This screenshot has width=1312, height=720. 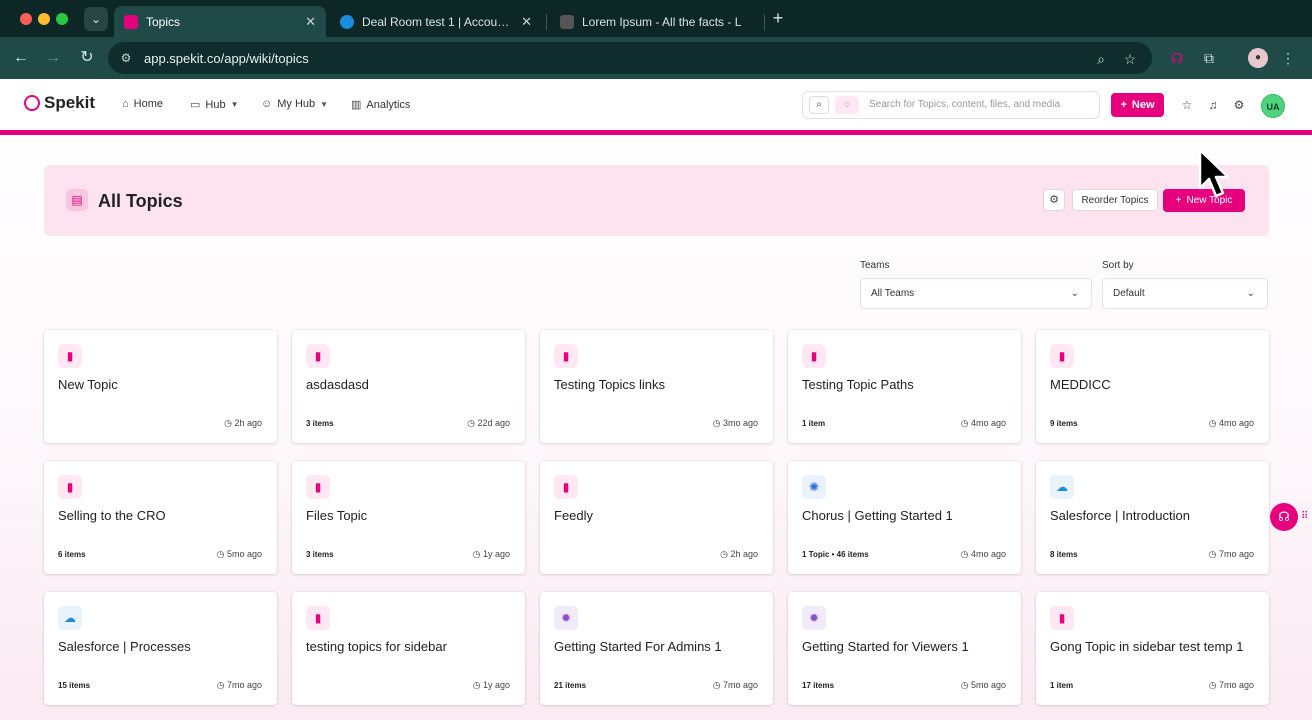 I want to click on nav-analytics: ▥ Analytics, so click(x=380, y=105).